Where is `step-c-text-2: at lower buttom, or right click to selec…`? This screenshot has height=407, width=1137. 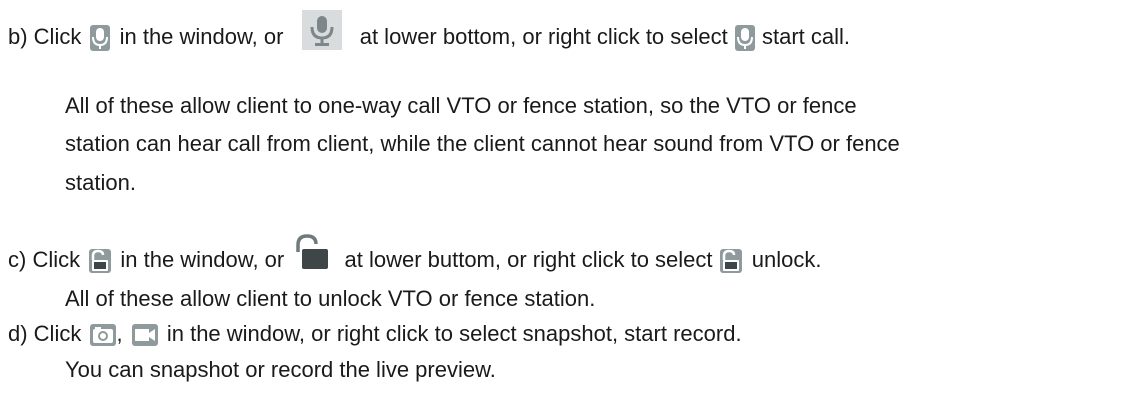 step-c-text-2: at lower buttom, or right click to selec… is located at coordinates (528, 259).